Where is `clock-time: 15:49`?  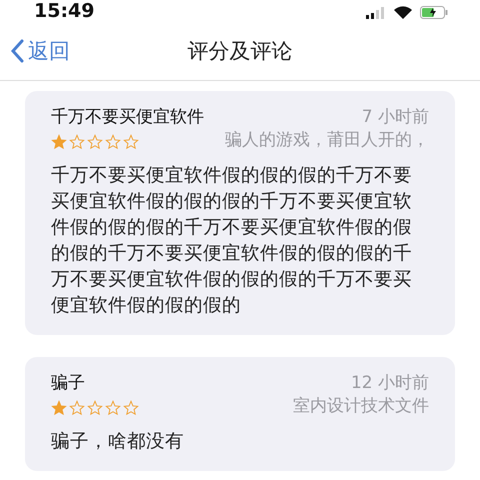 clock-time: 15:49 is located at coordinates (64, 11).